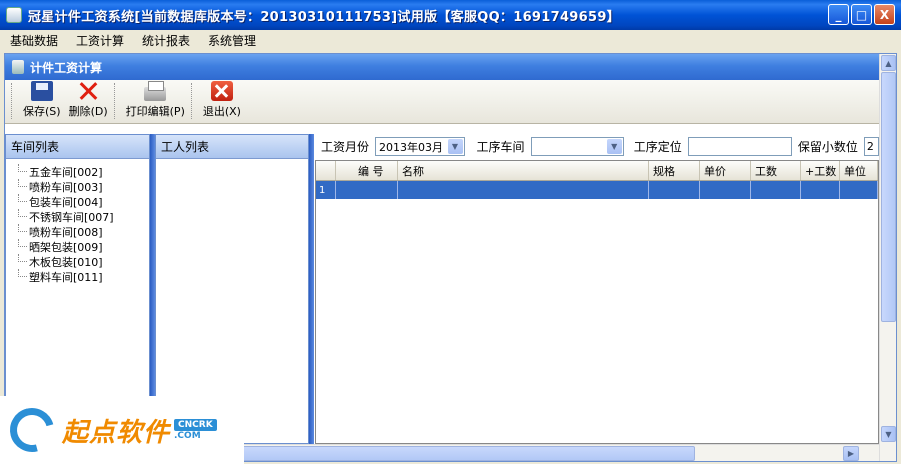 The width and height of the screenshot is (901, 464). Describe the element at coordinates (155, 91) in the screenshot. I see `printer-icon` at that location.